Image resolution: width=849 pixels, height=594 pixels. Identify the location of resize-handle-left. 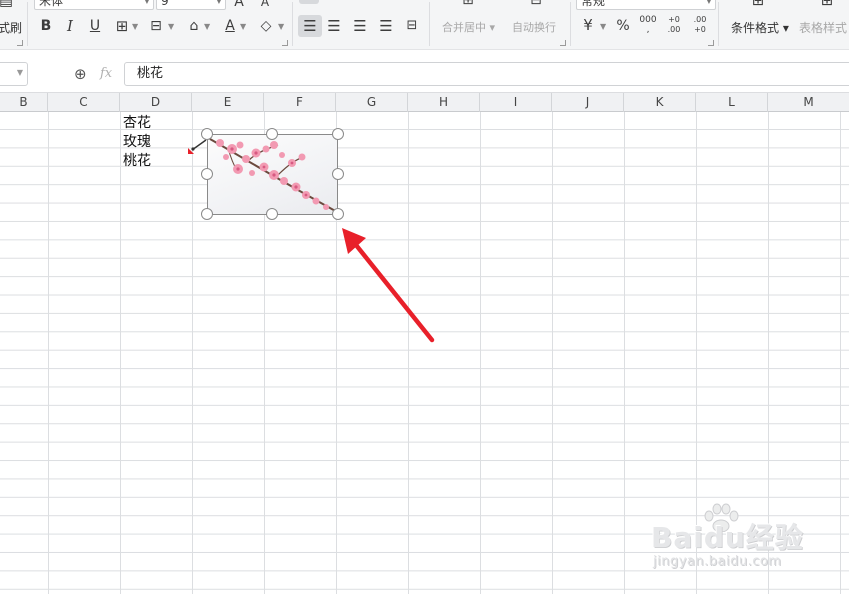
(207, 174).